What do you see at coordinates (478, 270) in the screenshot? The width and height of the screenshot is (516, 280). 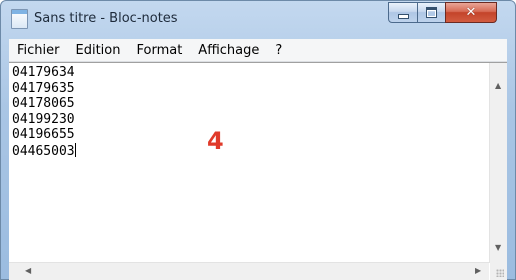 I see `scroll-right-icon: ▶` at bounding box center [478, 270].